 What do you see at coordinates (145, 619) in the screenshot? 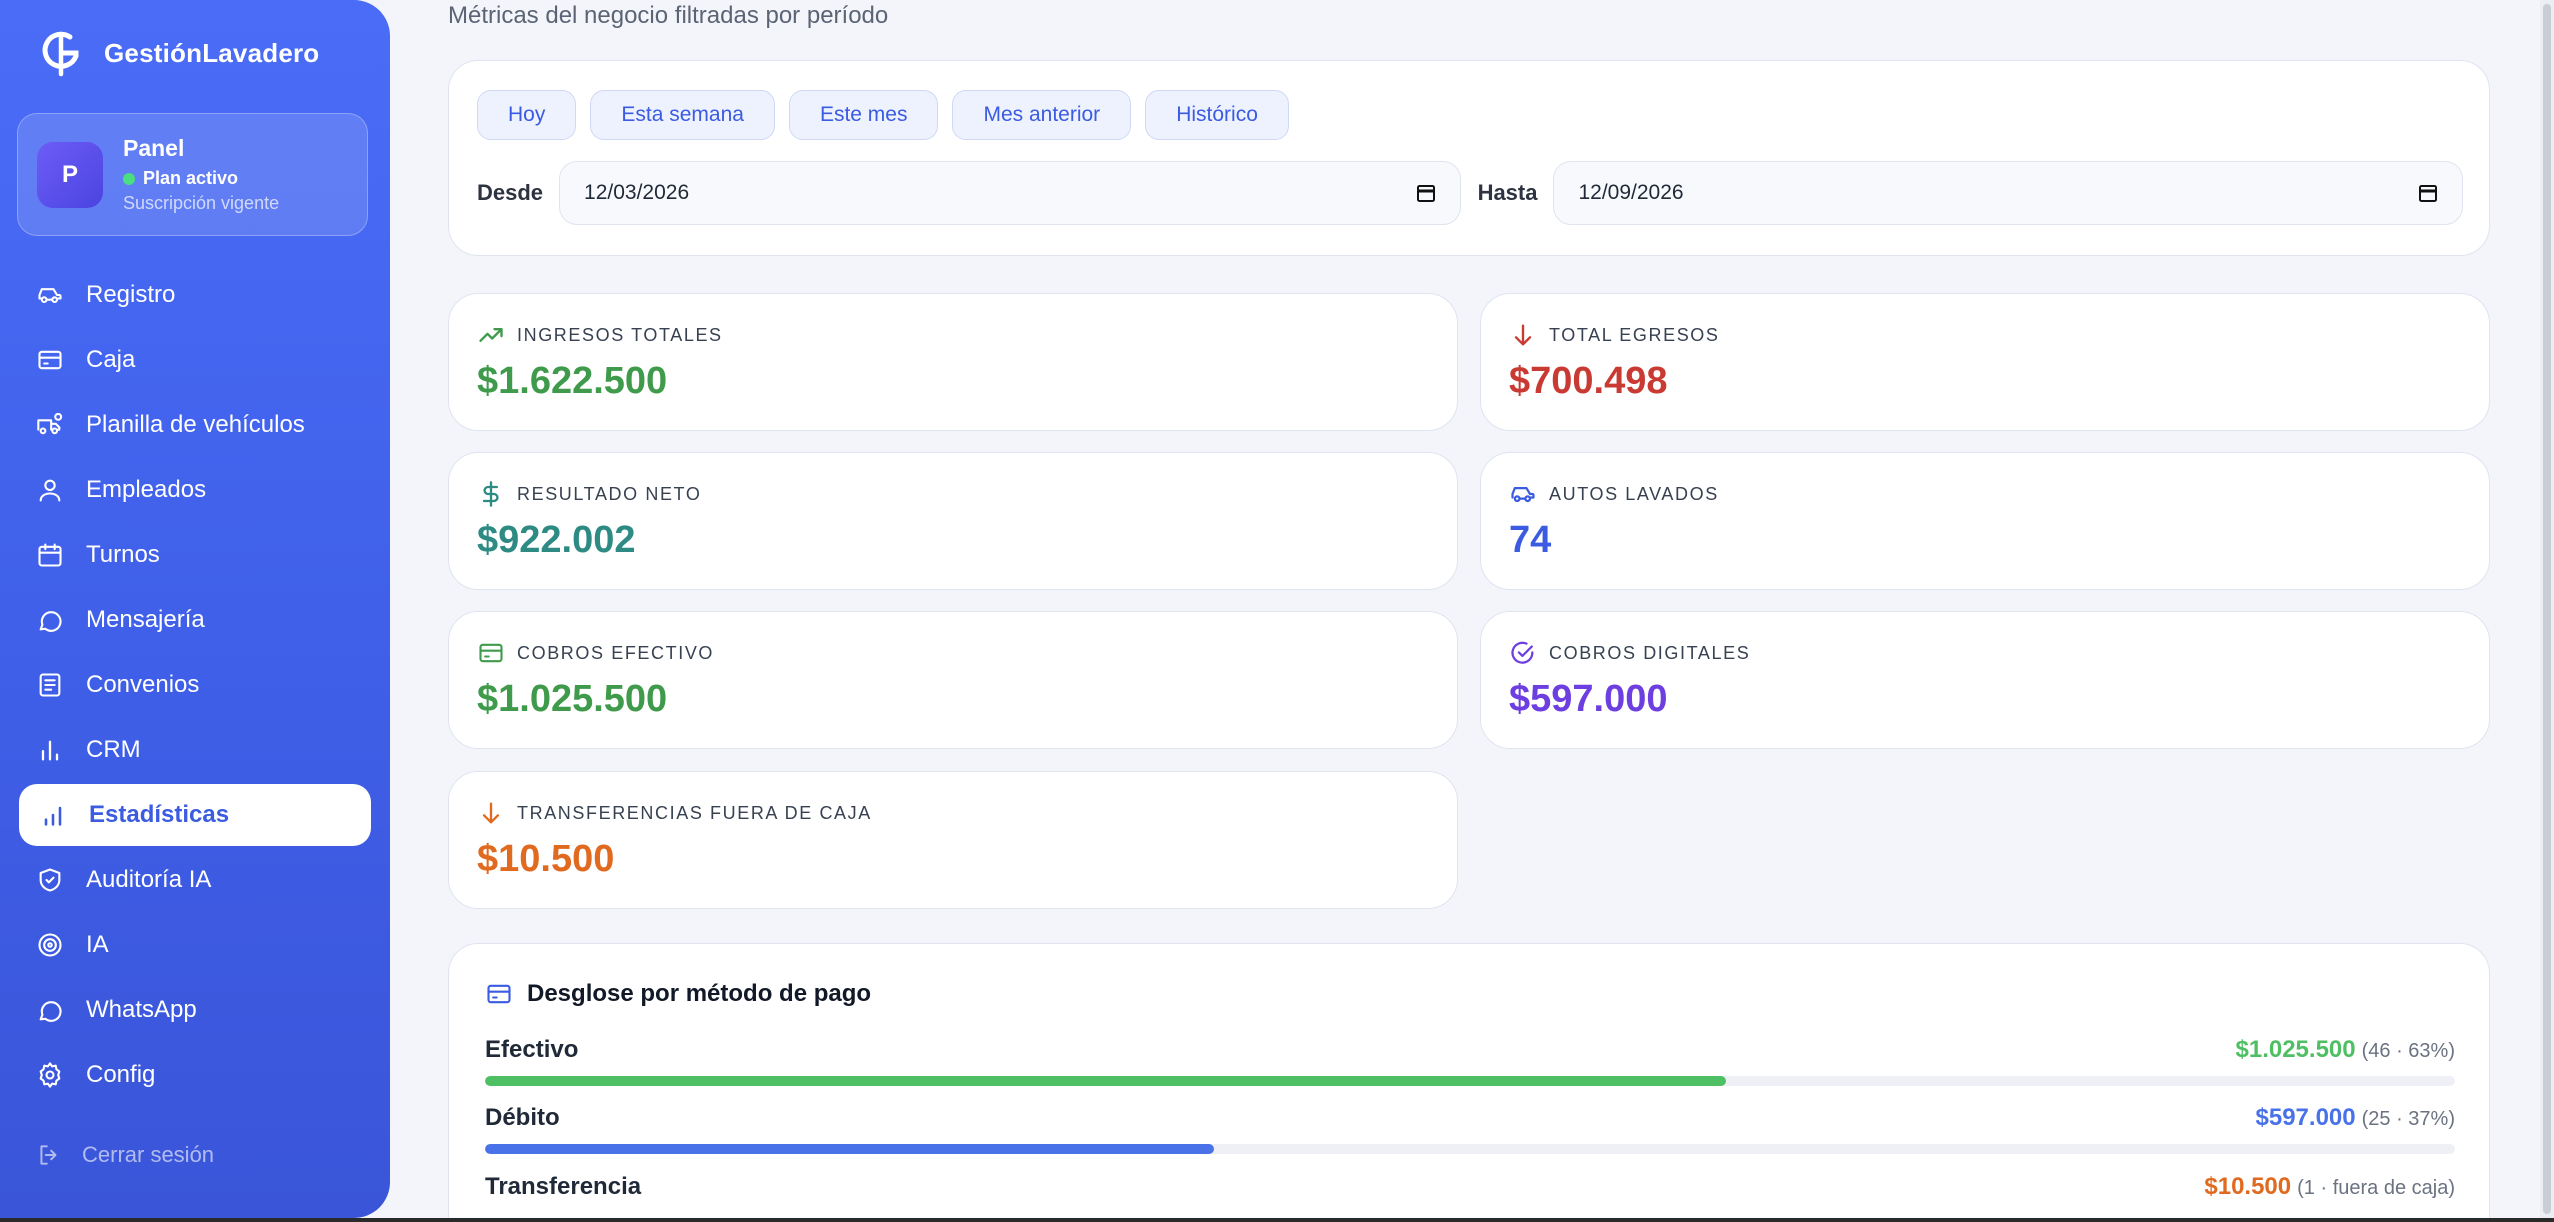
I see `sidebar-item-label: Mensajería` at bounding box center [145, 619].